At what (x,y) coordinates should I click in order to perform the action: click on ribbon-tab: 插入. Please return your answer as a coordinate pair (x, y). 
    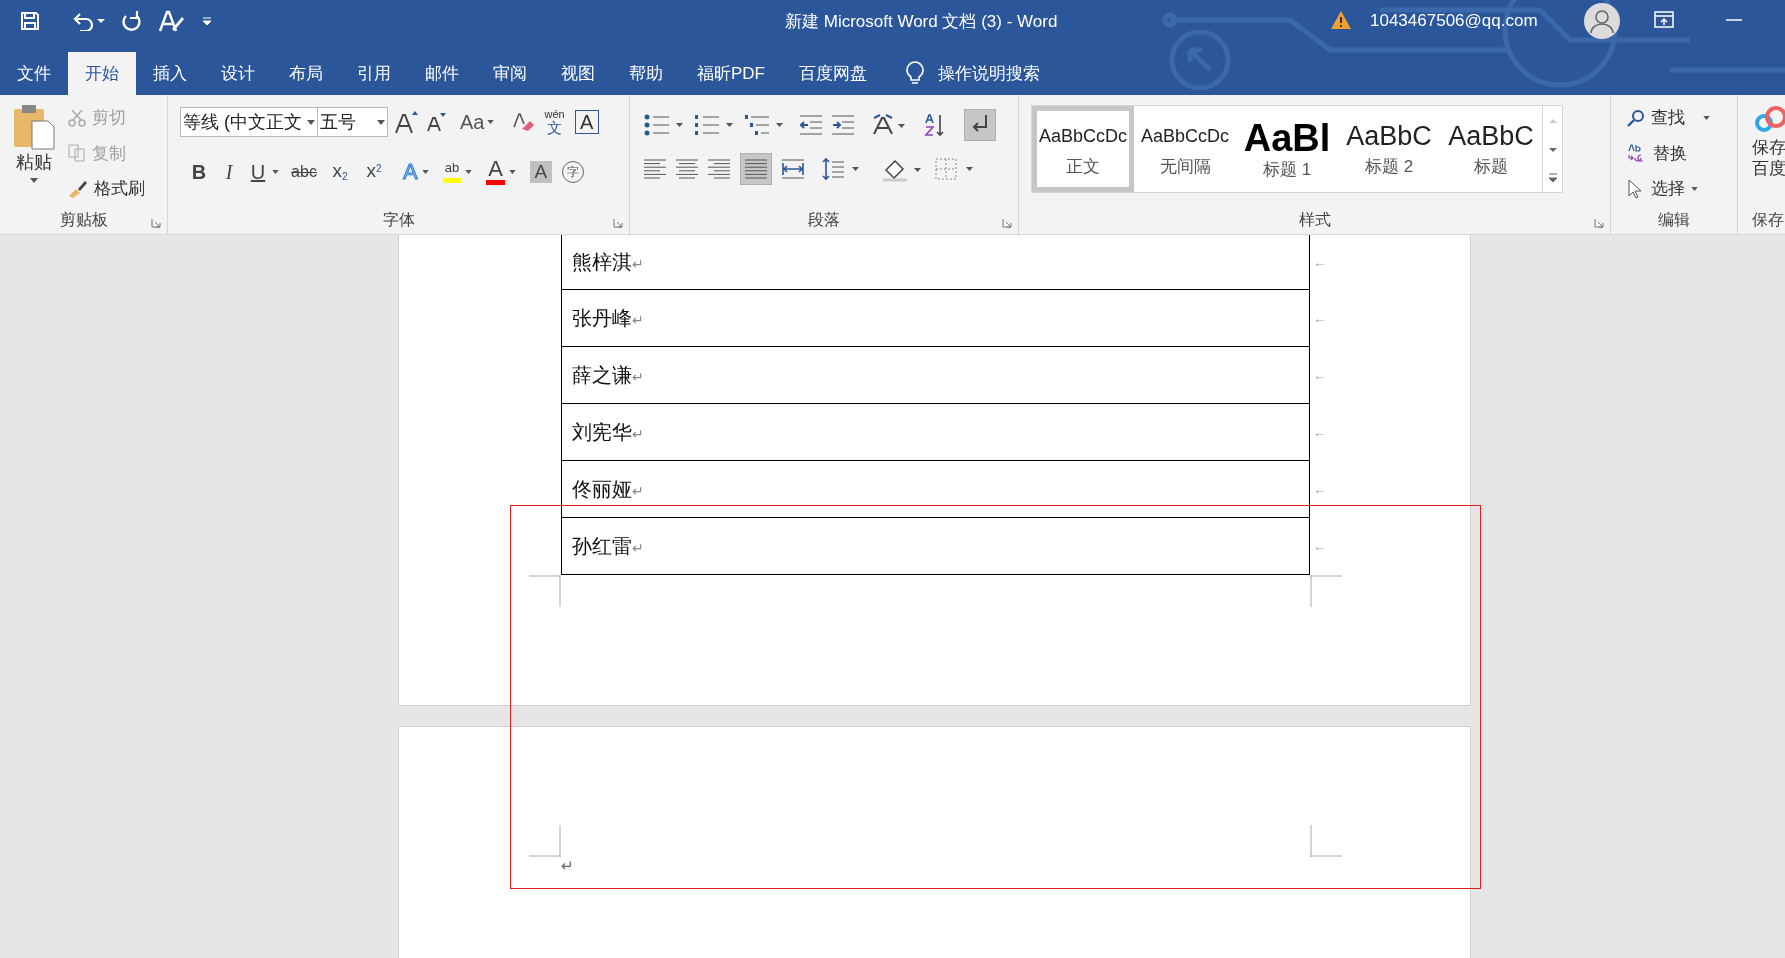
    Looking at the image, I should click on (170, 73).